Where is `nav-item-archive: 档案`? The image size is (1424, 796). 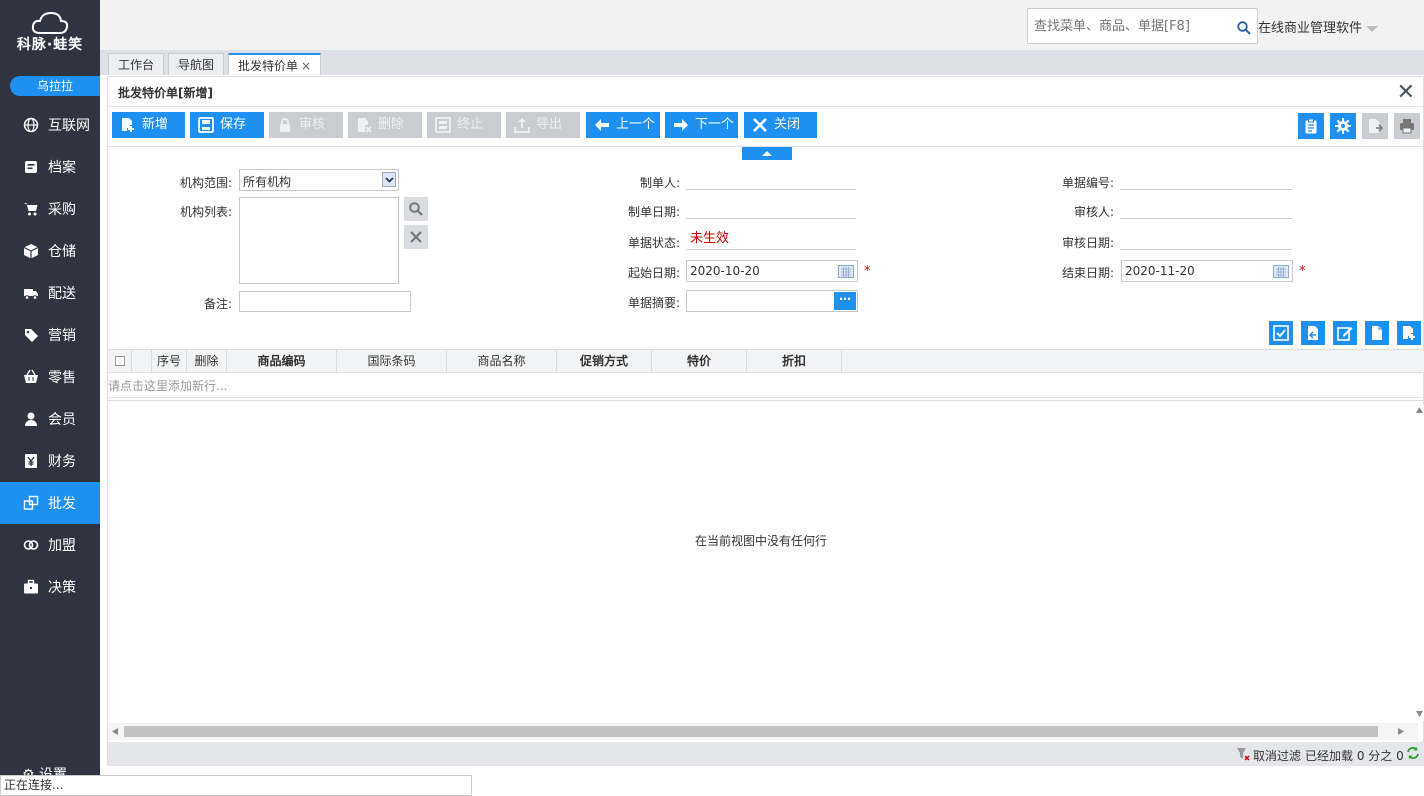 nav-item-archive: 档案 is located at coordinates (50, 167).